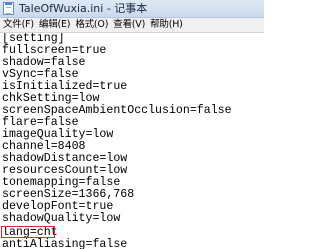 This screenshot has height=249, width=320. Describe the element at coordinates (65, 86) in the screenshot. I see `editor-line: isInitialized=true` at that location.